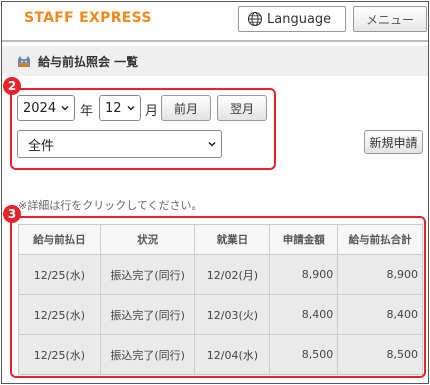 This screenshot has height=385, width=430. What do you see at coordinates (12, 214) in the screenshot?
I see `annotation-badge-3: 3` at bounding box center [12, 214].